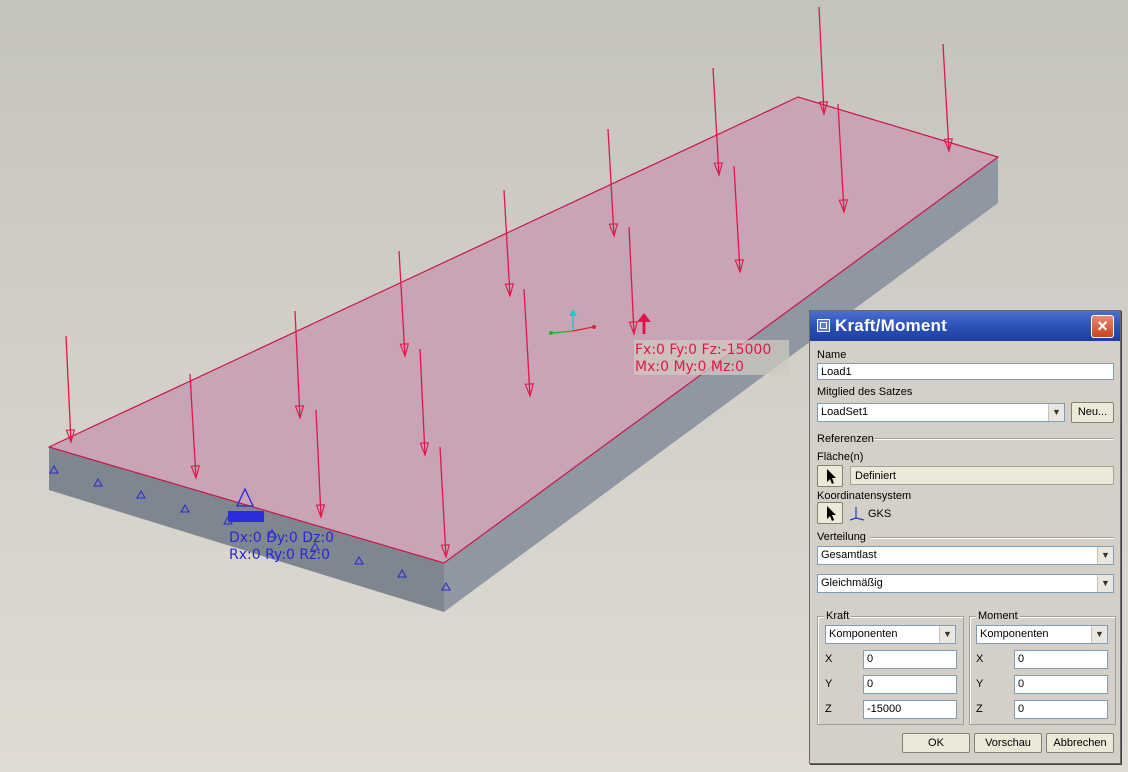 This screenshot has width=1128, height=772. I want to click on dialog-titlebar: Kraft/Moment ×, so click(965, 326).